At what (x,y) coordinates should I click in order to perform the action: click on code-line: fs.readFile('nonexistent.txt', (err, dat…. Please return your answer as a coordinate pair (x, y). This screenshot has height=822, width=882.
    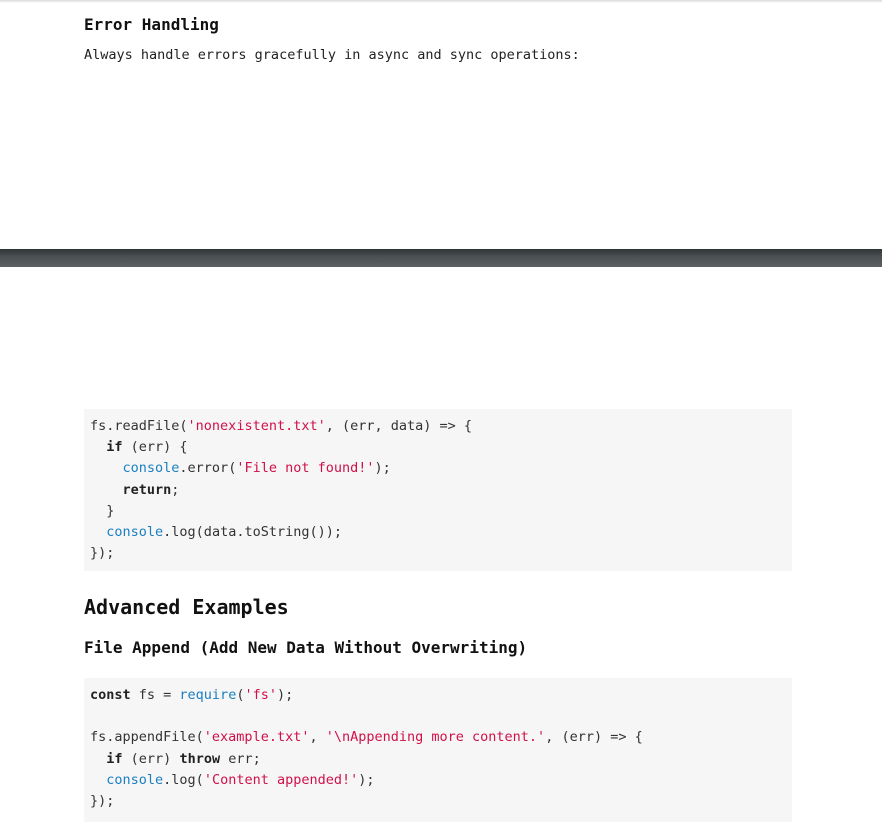
    Looking at the image, I should click on (441, 426).